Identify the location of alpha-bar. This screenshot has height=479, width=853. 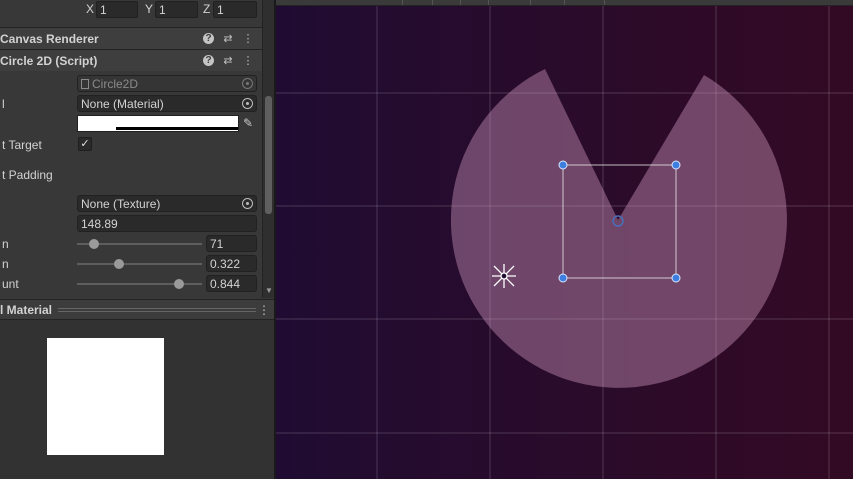
(177, 128).